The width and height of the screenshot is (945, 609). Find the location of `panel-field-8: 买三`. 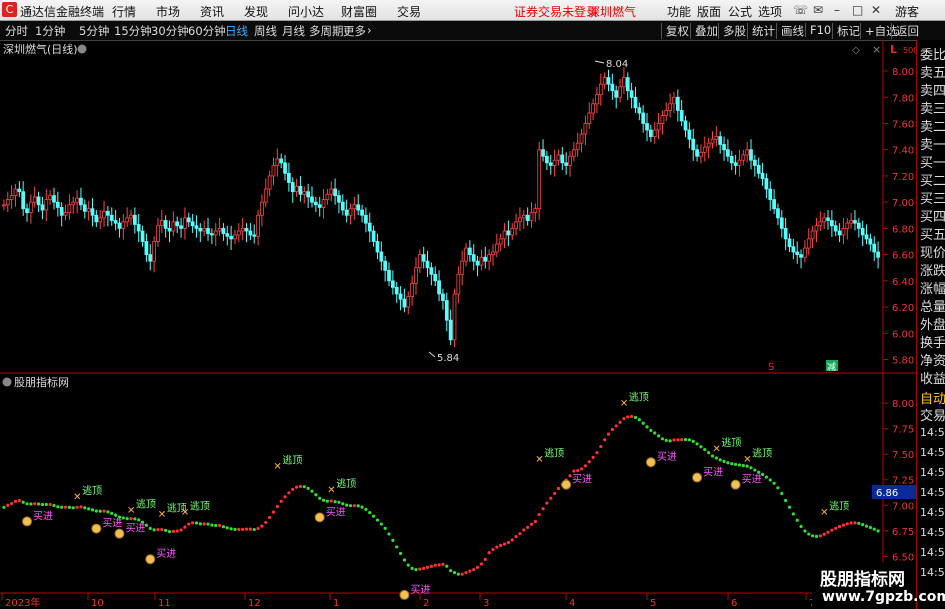

panel-field-8: 买三 is located at coordinates (932, 199).